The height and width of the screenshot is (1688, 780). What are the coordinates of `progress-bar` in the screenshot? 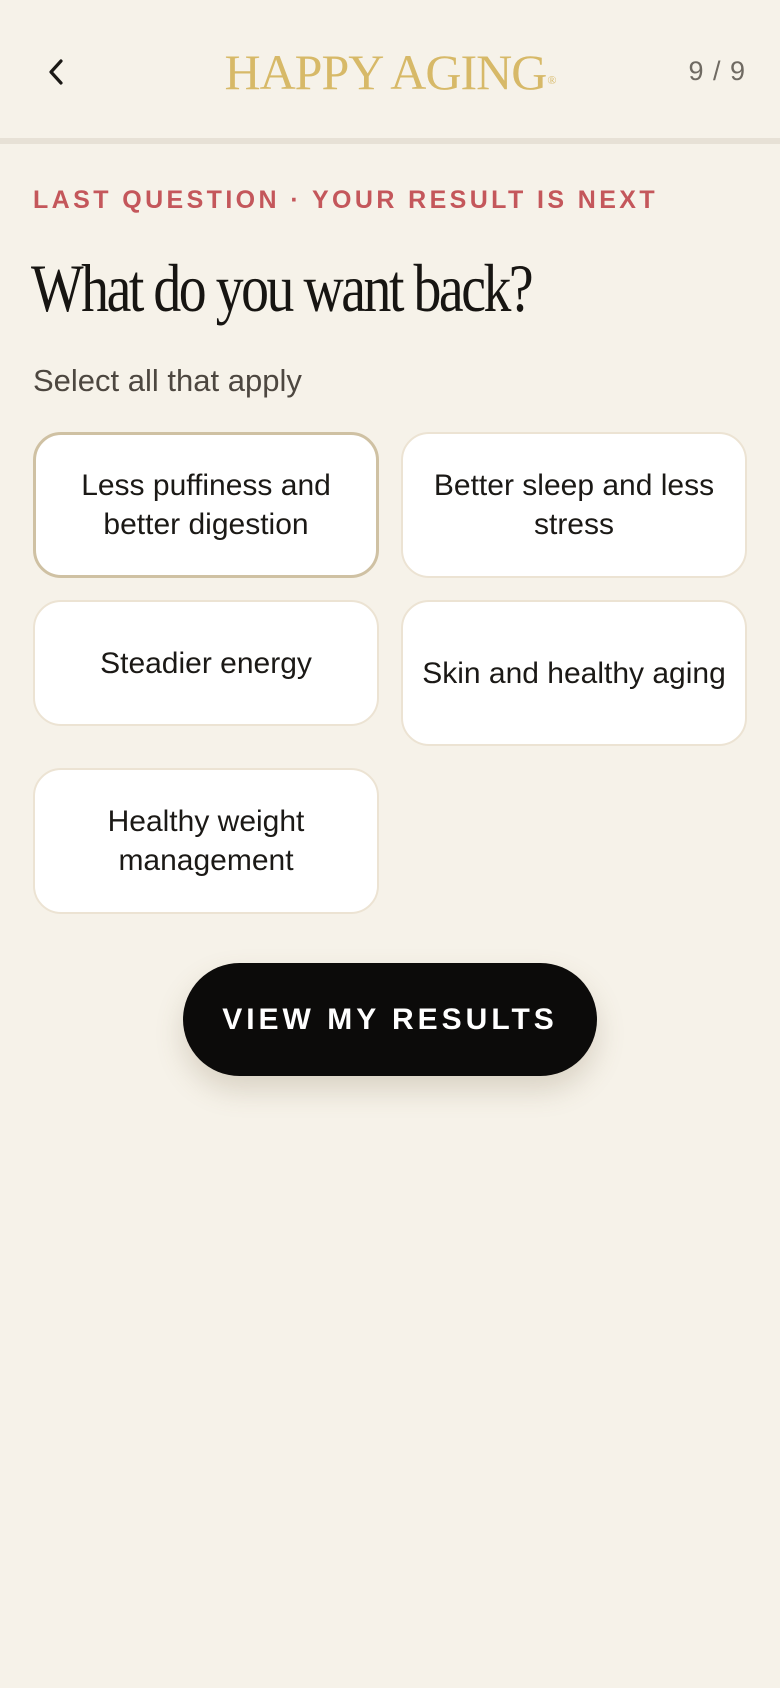 It's located at (390, 141).